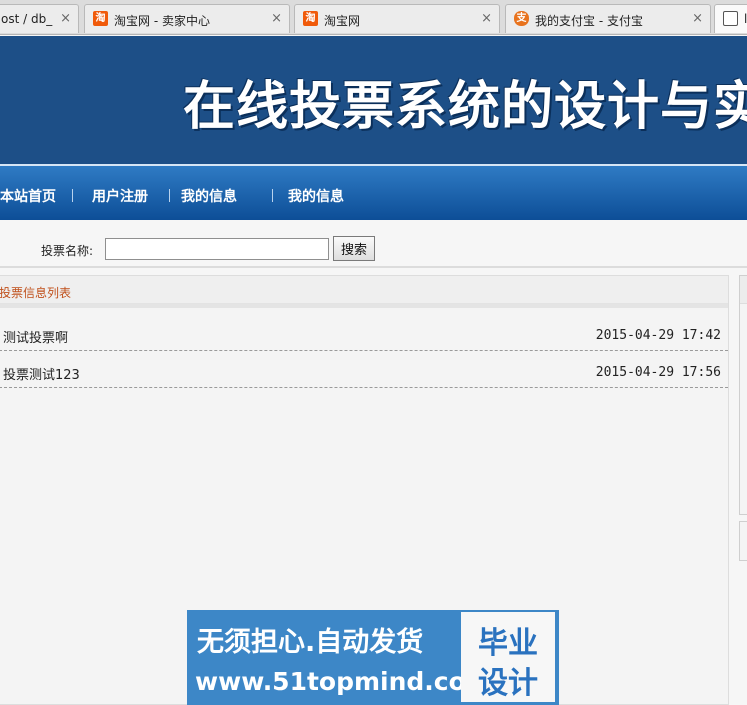 The height and width of the screenshot is (705, 747). I want to click on tab-label: 淘宝网 - 卖家中心, so click(162, 21).